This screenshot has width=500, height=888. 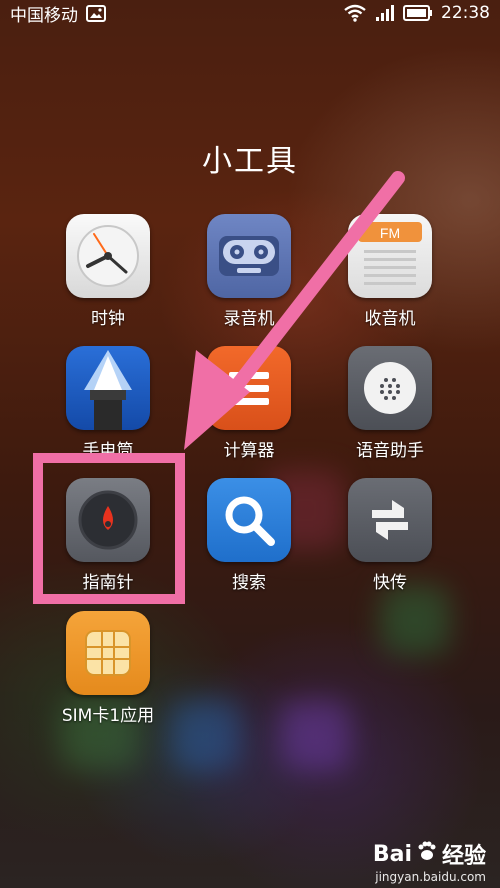 What do you see at coordinates (294, 310) in the screenshot?
I see `pointer-arrow` at bounding box center [294, 310].